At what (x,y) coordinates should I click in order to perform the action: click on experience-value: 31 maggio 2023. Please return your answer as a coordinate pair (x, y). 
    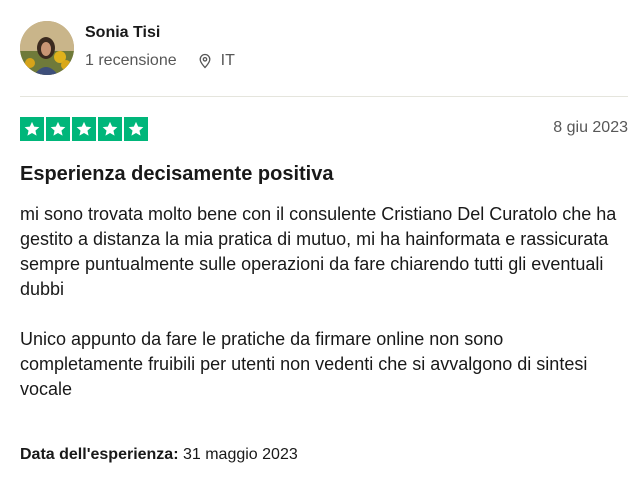
    Looking at the image, I should click on (240, 454).